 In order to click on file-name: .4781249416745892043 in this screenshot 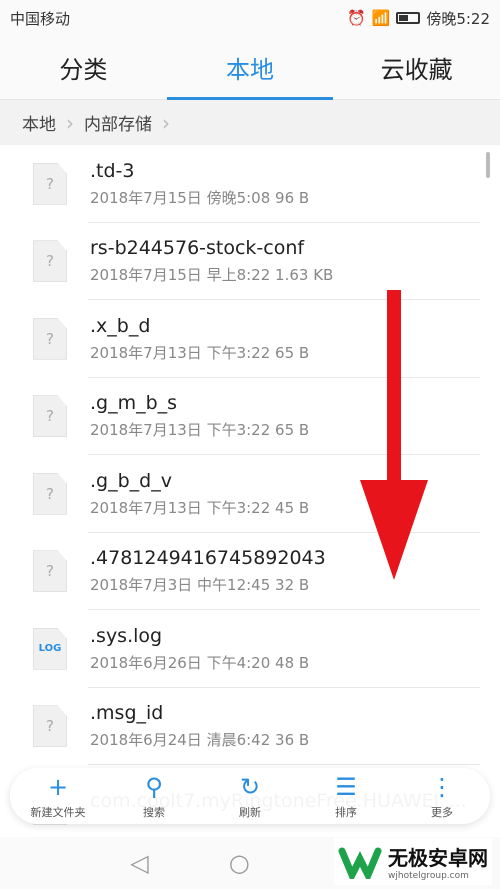, I will do `click(208, 558)`.